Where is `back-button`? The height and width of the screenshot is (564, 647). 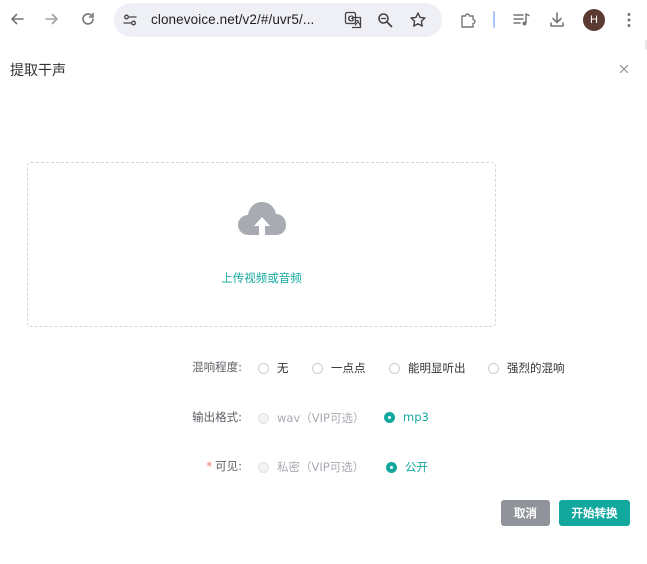
back-button is located at coordinates (17, 19).